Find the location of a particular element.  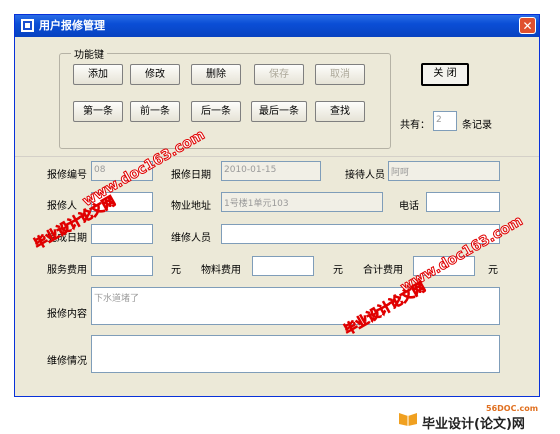

maintainer-label: 维修人员 is located at coordinates (191, 238).